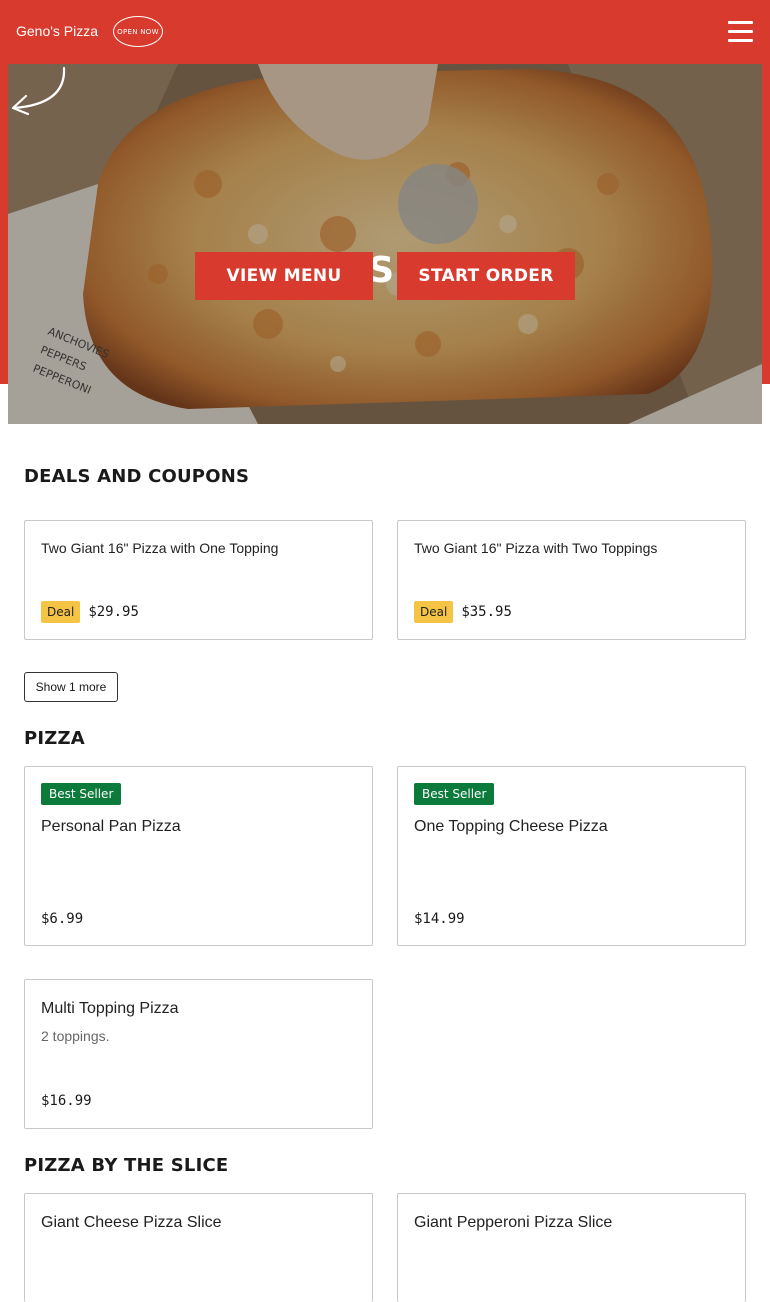 The width and height of the screenshot is (770, 1302). What do you see at coordinates (385, 270) in the screenshot?
I see `hero-title: GENO'S PIZZA` at bounding box center [385, 270].